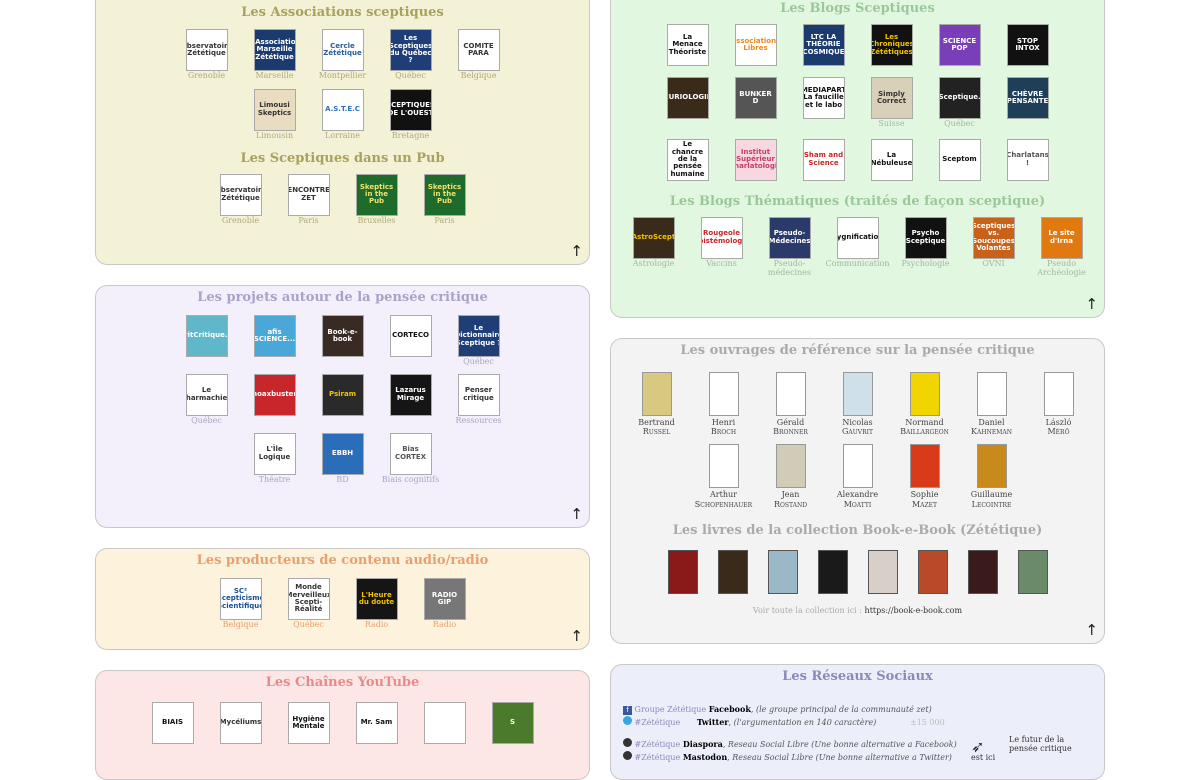 This screenshot has height=780, width=1200. What do you see at coordinates (1027, 98) in the screenshot?
I see `logo-image: CHÈVRE PENSANTE` at bounding box center [1027, 98].